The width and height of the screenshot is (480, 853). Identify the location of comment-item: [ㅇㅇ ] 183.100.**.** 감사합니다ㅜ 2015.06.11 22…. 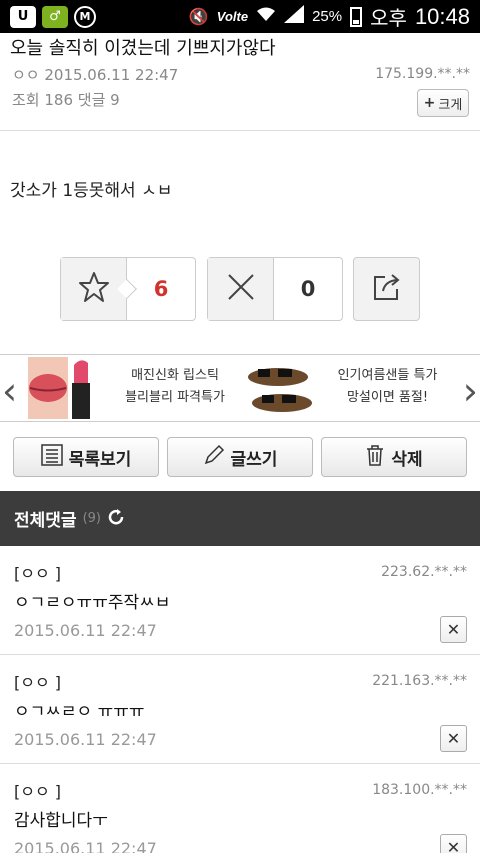
(240, 808).